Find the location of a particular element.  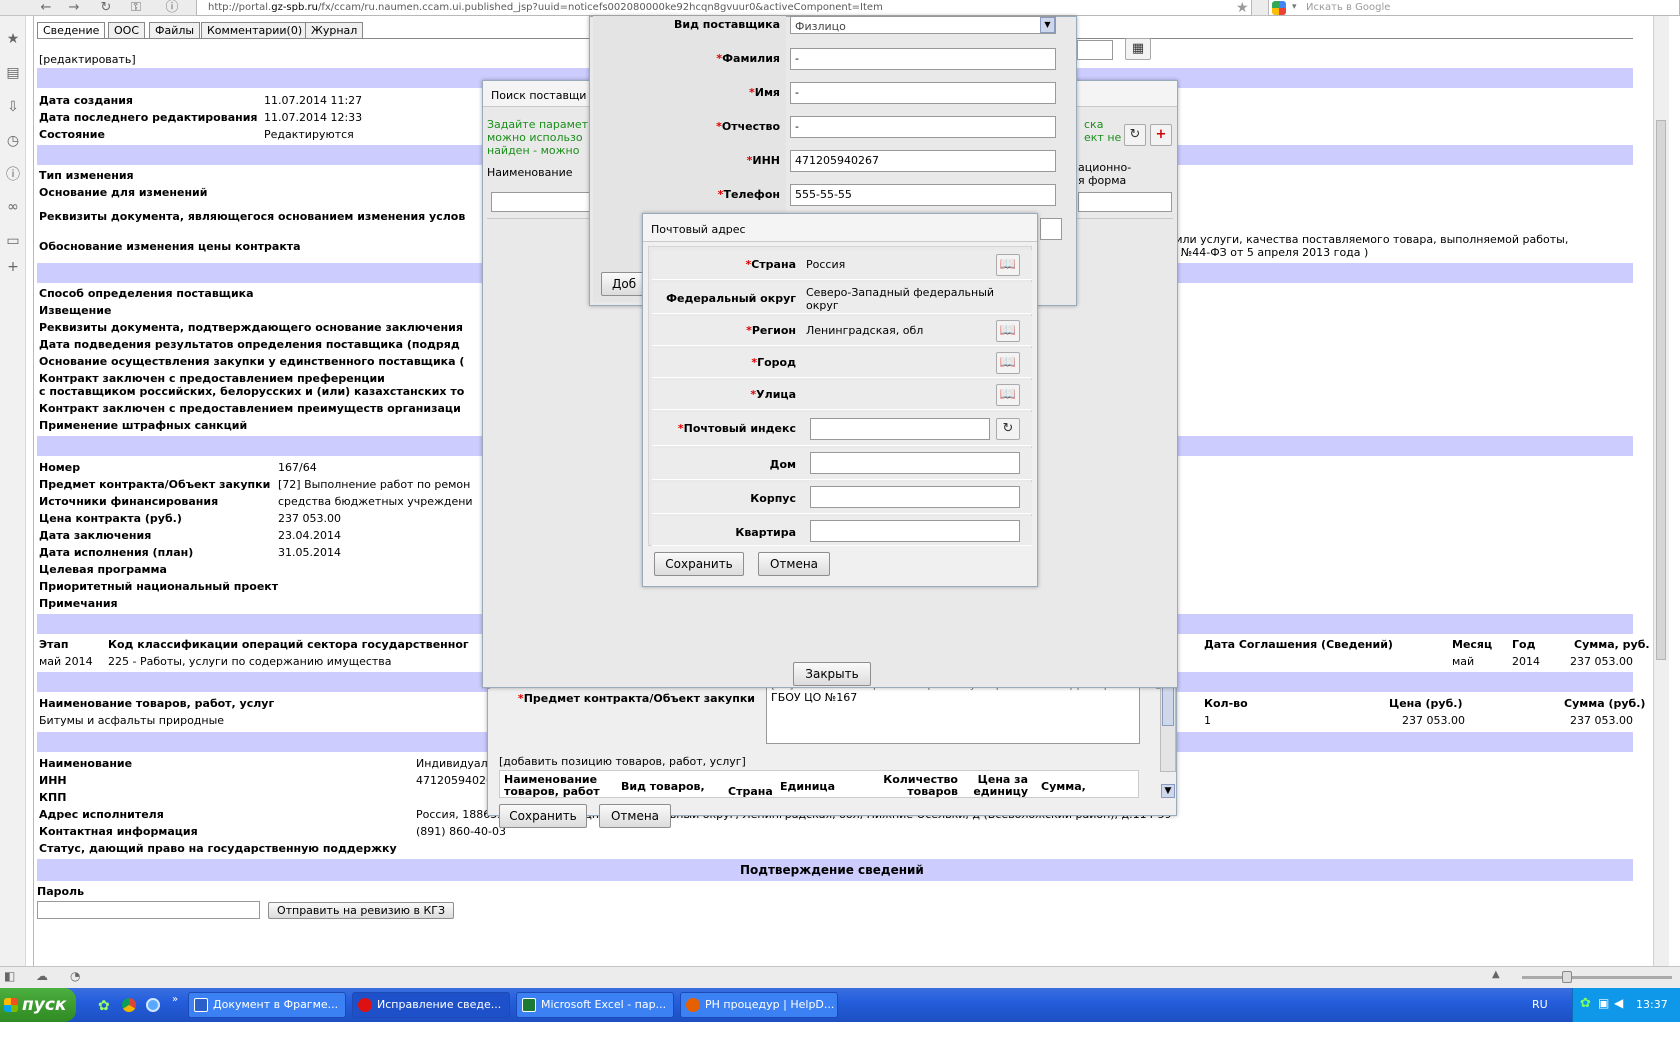

first-name-field: - is located at coordinates (923, 93).